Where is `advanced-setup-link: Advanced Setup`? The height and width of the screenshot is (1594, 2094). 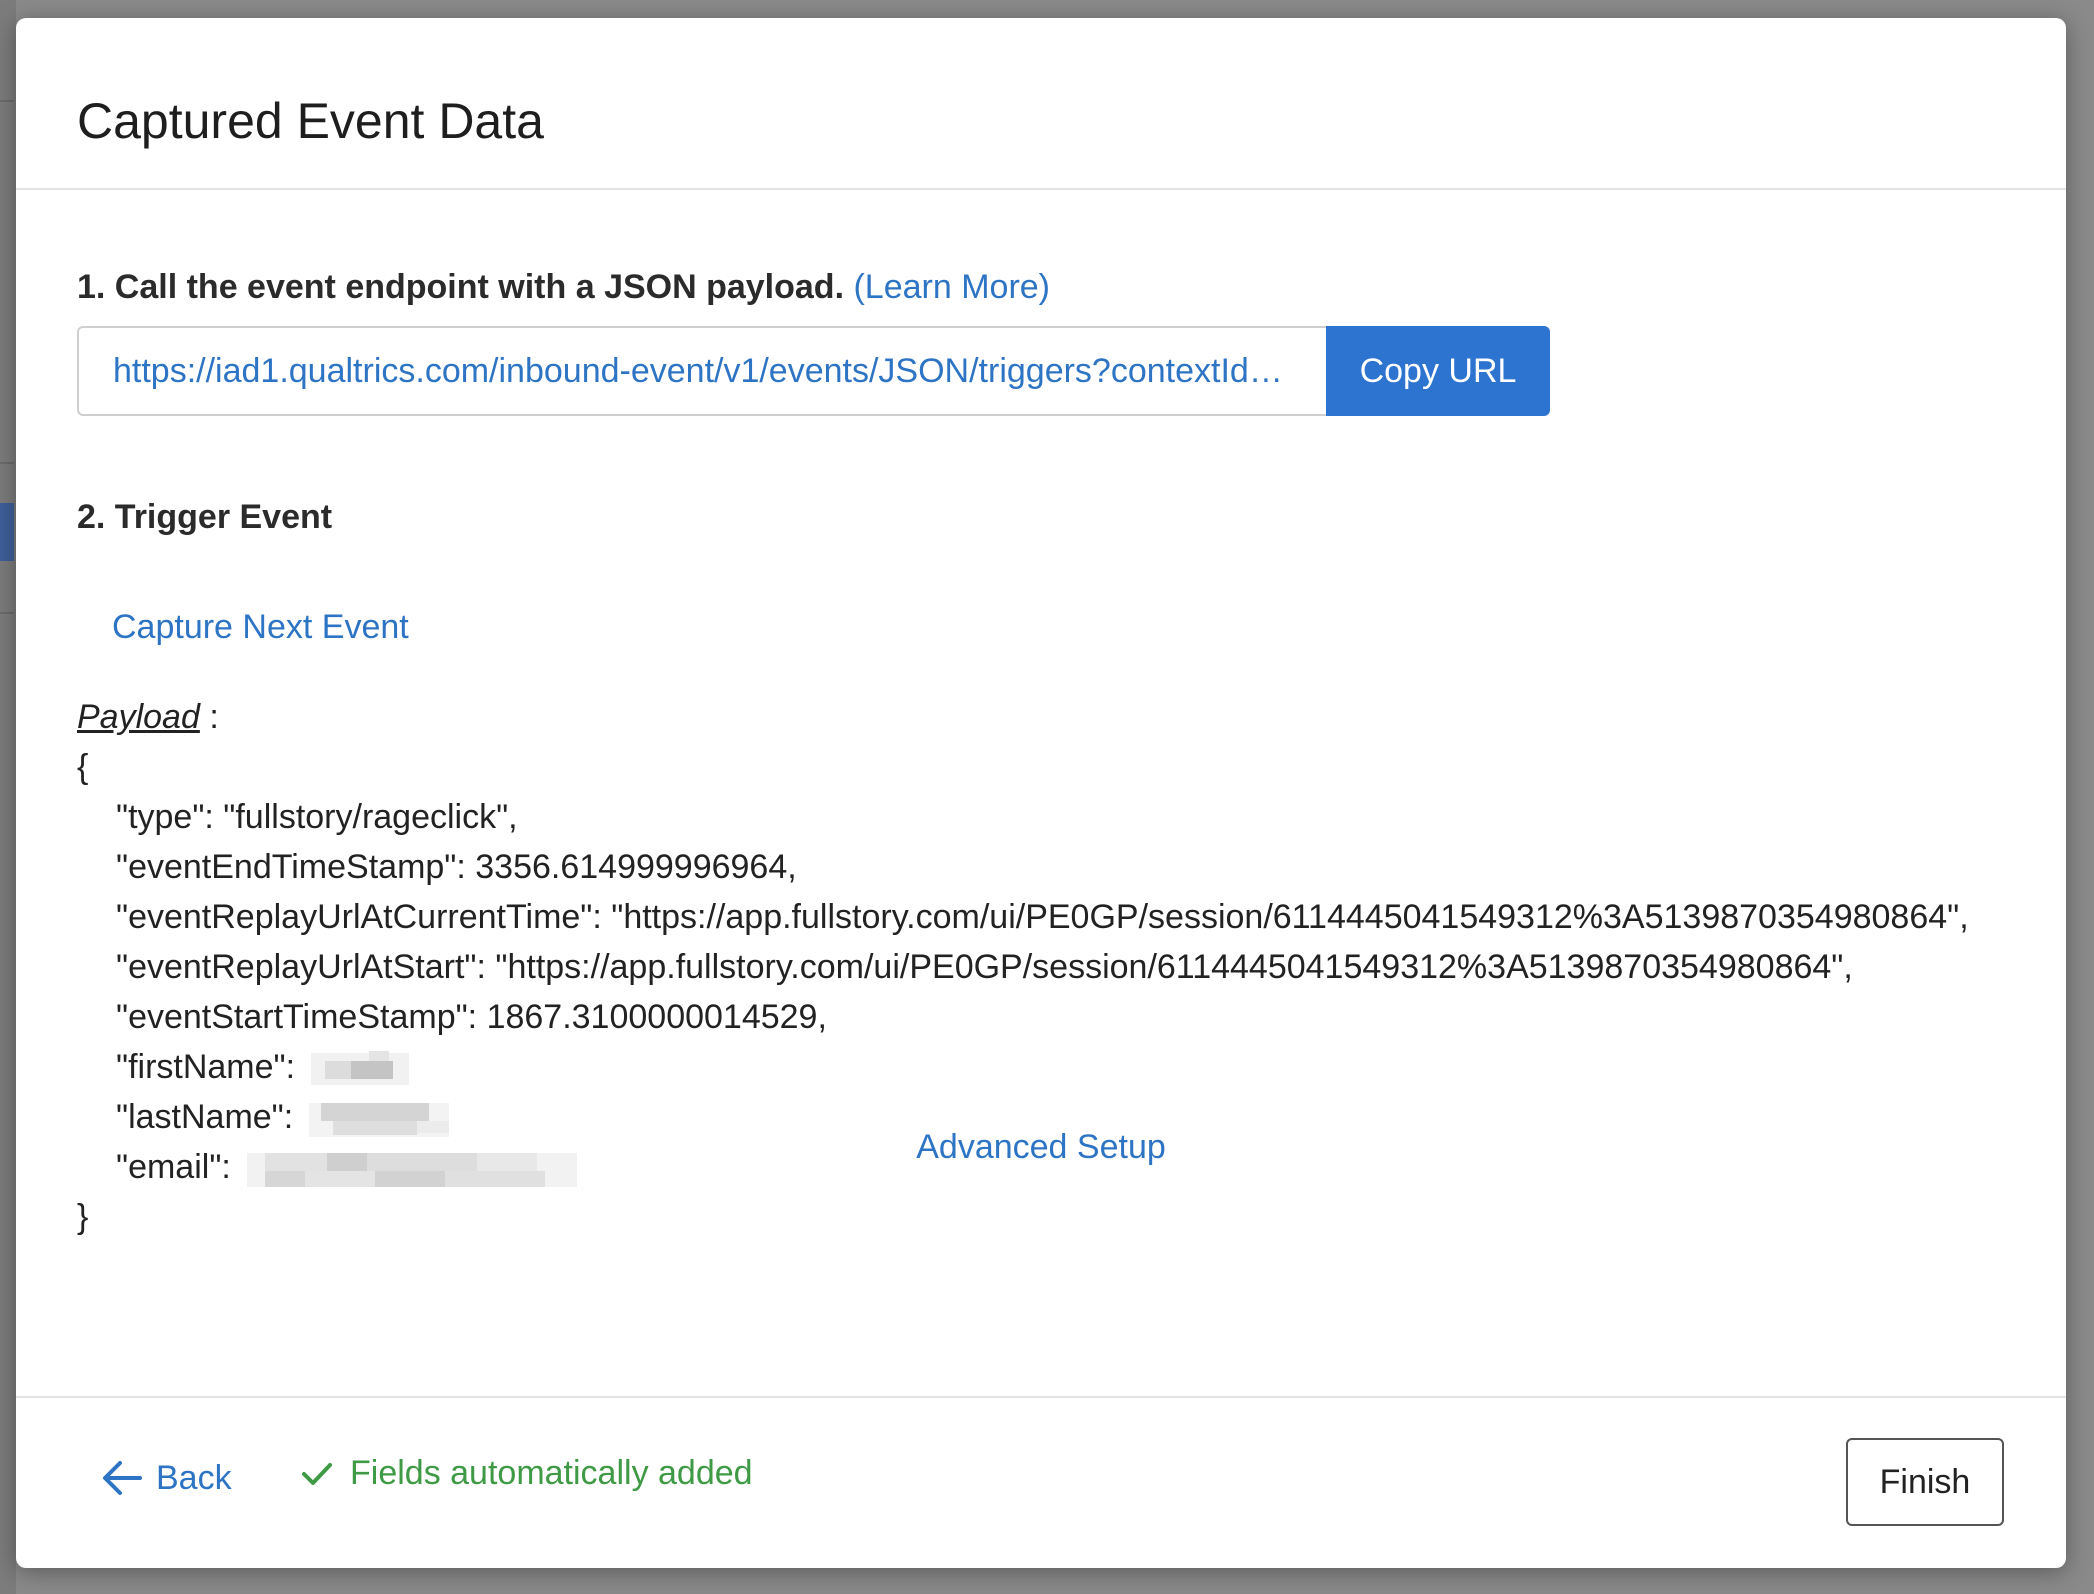 advanced-setup-link: Advanced Setup is located at coordinates (1041, 1147).